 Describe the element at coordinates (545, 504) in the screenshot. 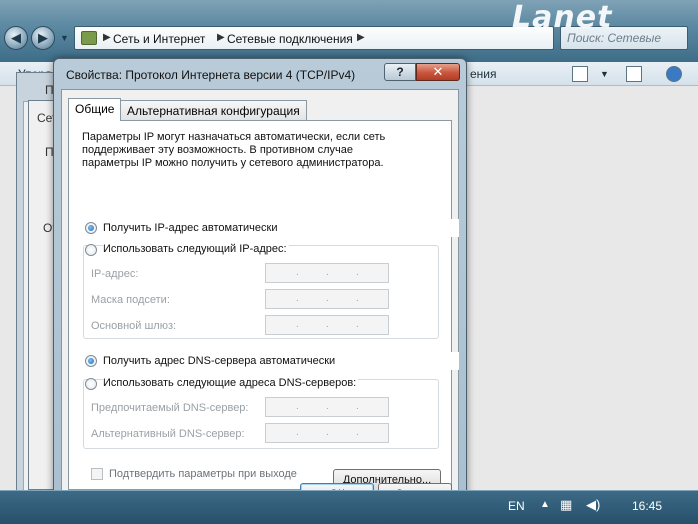

I see `tray-arrow-icon: ▲` at that location.